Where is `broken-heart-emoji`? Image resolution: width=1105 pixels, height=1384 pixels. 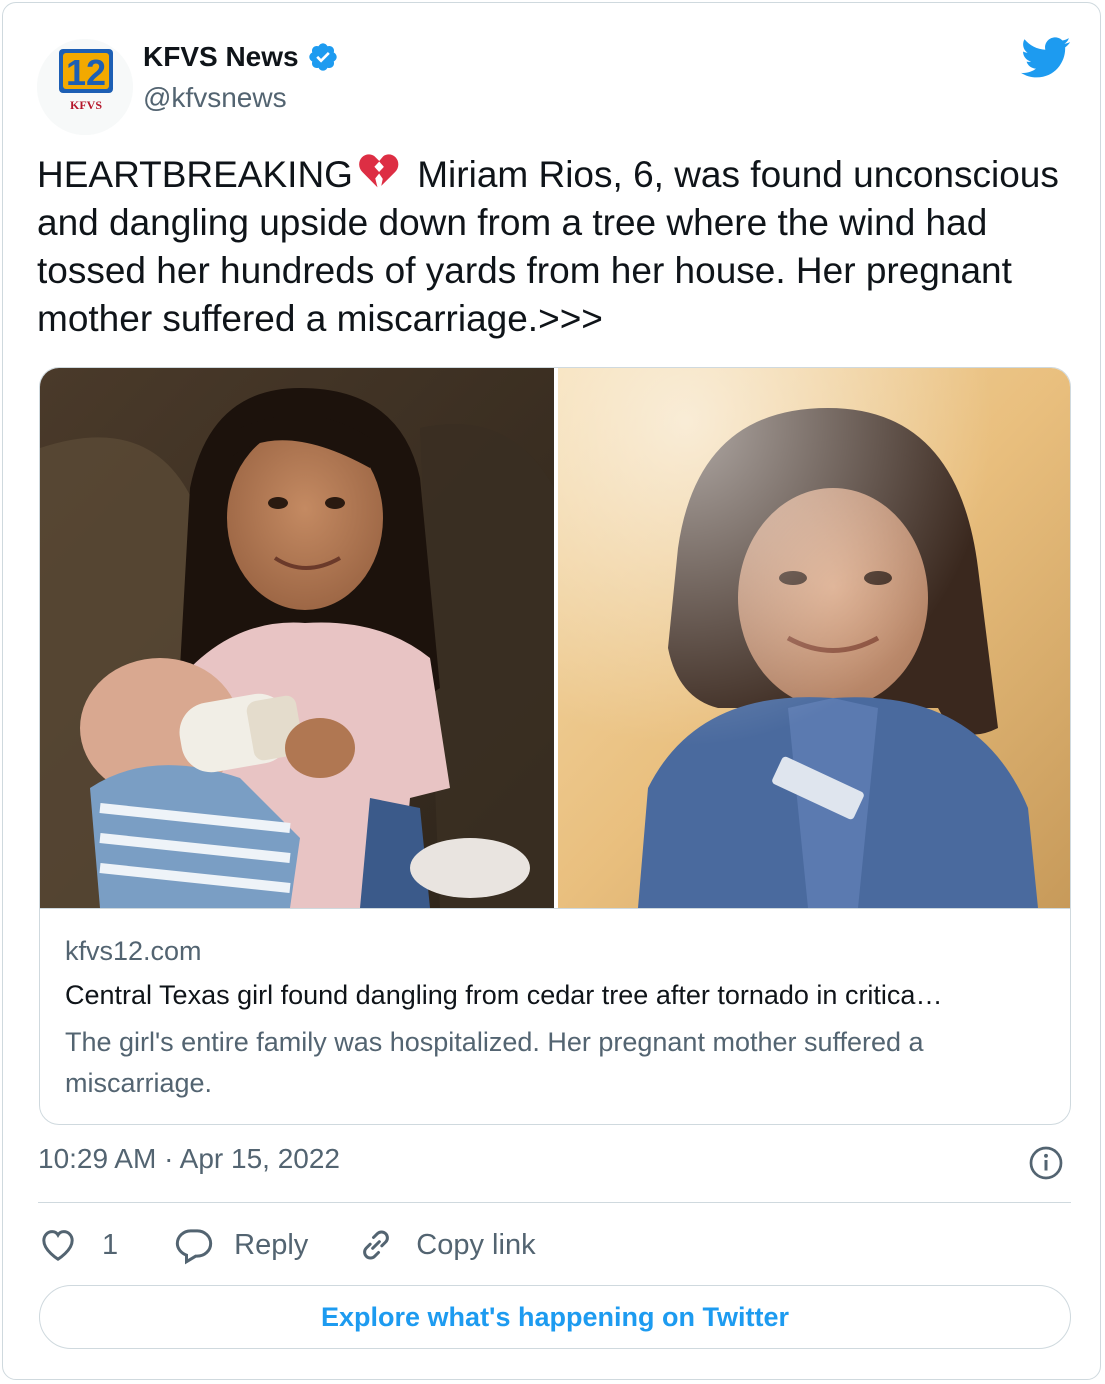
broken-heart-emoji is located at coordinates (379, 171).